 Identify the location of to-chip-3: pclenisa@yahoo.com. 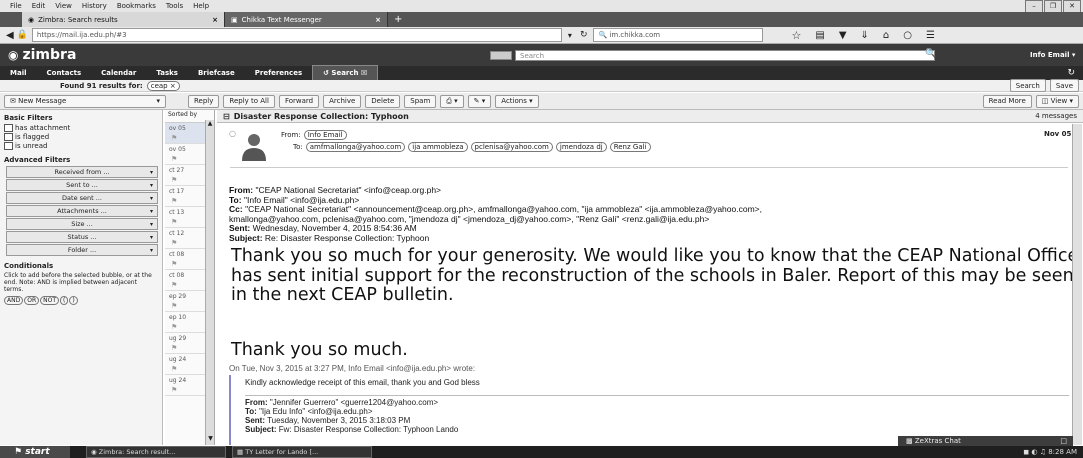
(511, 147).